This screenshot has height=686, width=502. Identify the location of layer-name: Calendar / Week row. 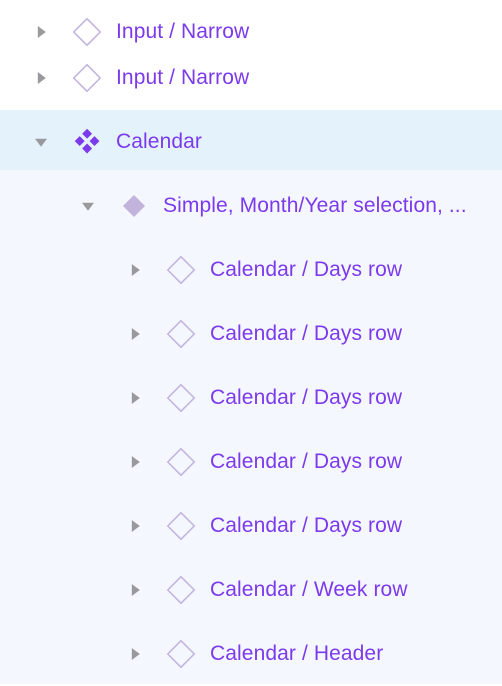
(356, 590).